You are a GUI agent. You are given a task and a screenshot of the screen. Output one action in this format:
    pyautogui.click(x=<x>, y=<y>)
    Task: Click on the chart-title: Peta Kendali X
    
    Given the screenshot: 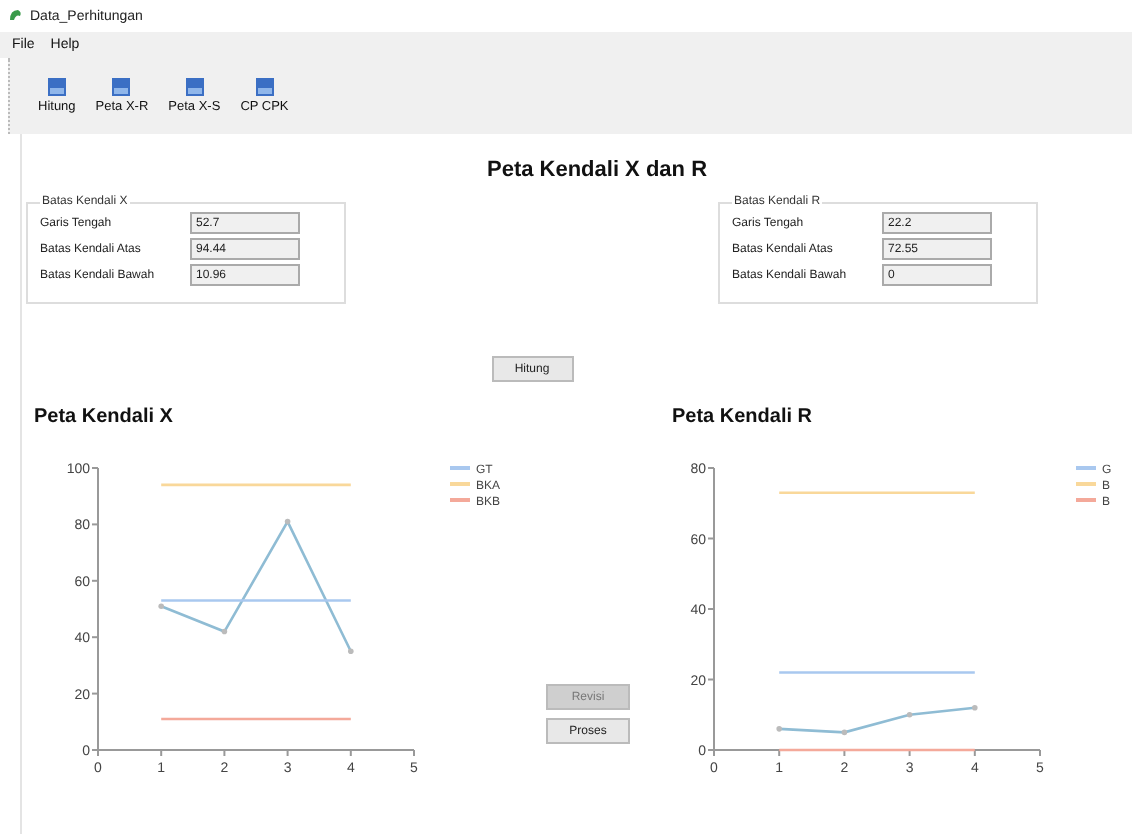 What is the action you would take?
    pyautogui.click(x=104, y=417)
    